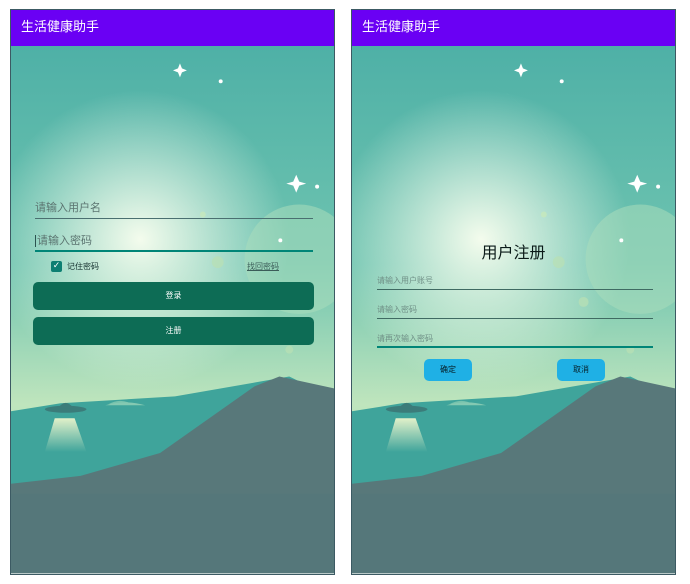 This screenshot has height=584, width=690. What do you see at coordinates (83, 266) in the screenshot?
I see `remember-password-label: 记住密码` at bounding box center [83, 266].